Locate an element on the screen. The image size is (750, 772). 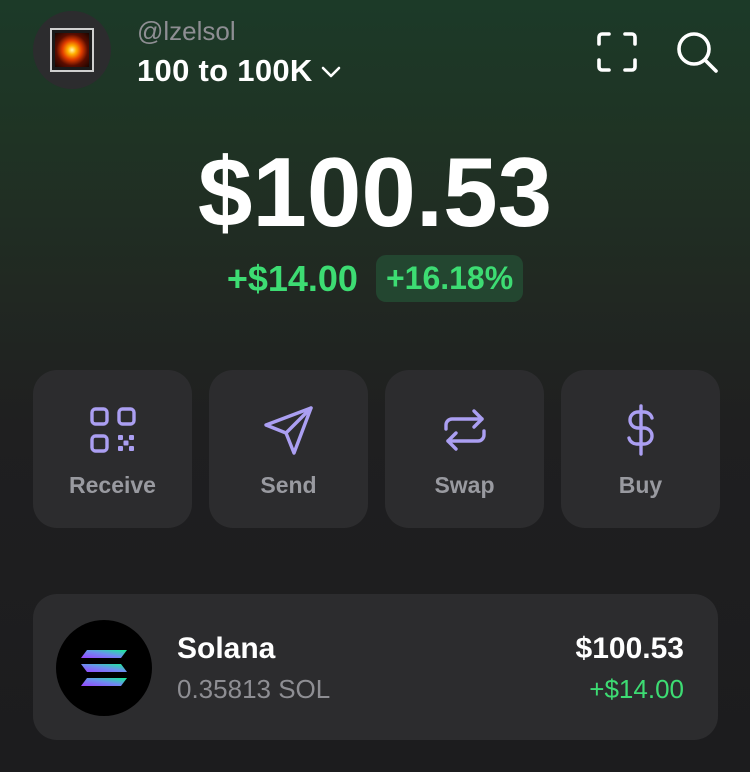
chevron-down-icon is located at coordinates (330, 72).